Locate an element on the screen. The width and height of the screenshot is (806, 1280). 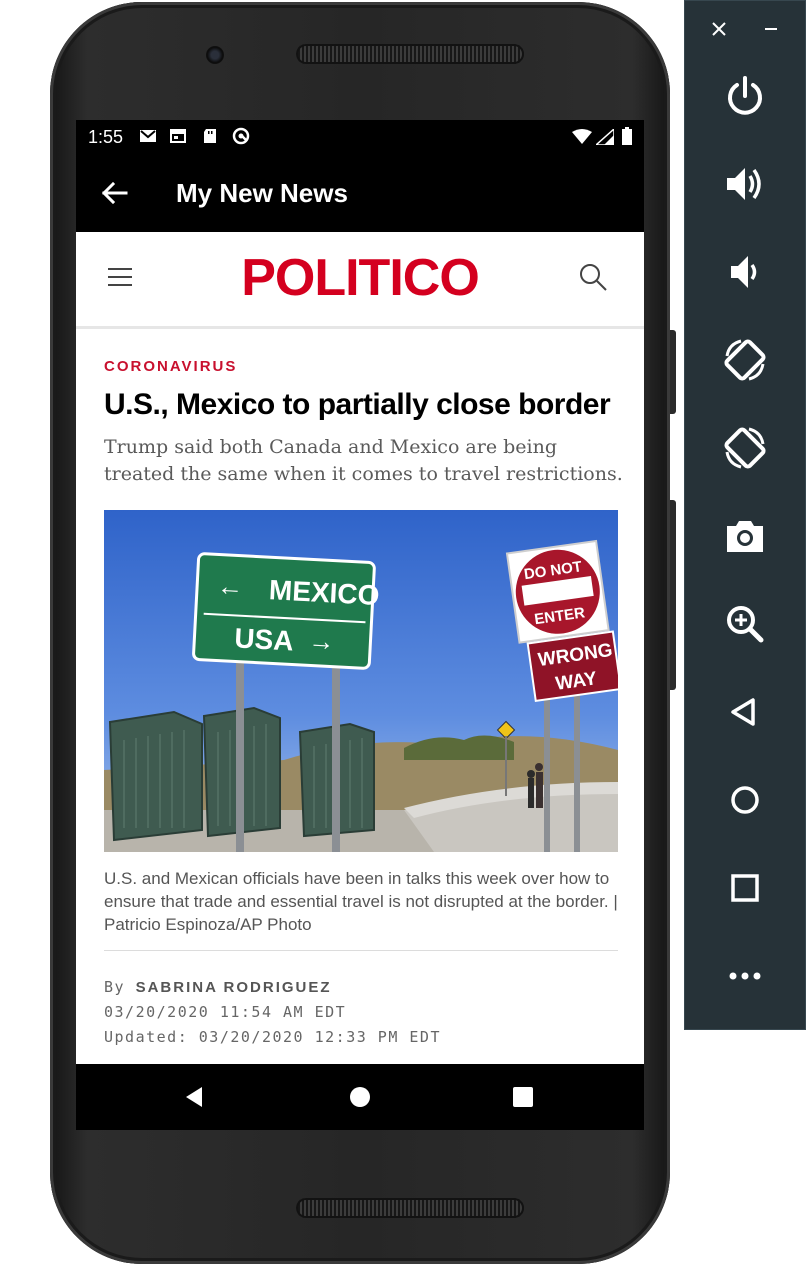
published-date: 03/20/2020 11:54 AM EDT is located at coordinates (225, 1012).